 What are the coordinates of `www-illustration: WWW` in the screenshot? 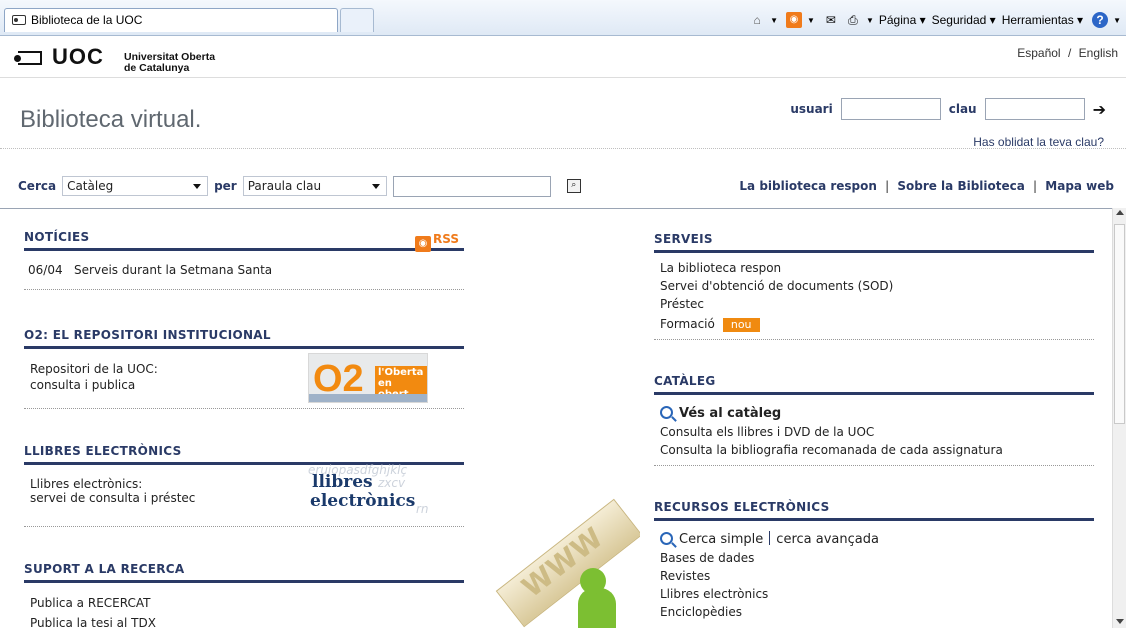 It's located at (555, 552).